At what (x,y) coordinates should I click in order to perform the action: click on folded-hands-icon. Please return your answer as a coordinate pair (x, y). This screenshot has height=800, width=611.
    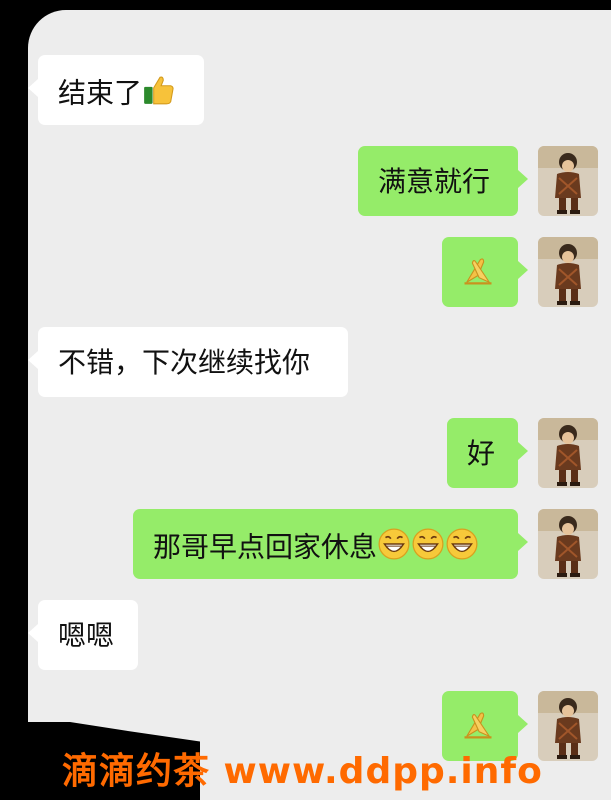
    Looking at the image, I should click on (478, 275).